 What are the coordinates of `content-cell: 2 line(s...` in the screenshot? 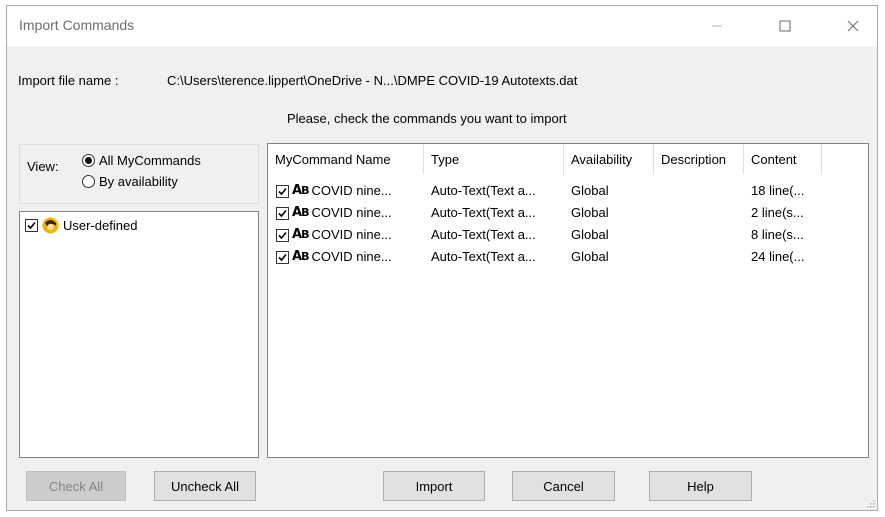 It's located at (777, 212).